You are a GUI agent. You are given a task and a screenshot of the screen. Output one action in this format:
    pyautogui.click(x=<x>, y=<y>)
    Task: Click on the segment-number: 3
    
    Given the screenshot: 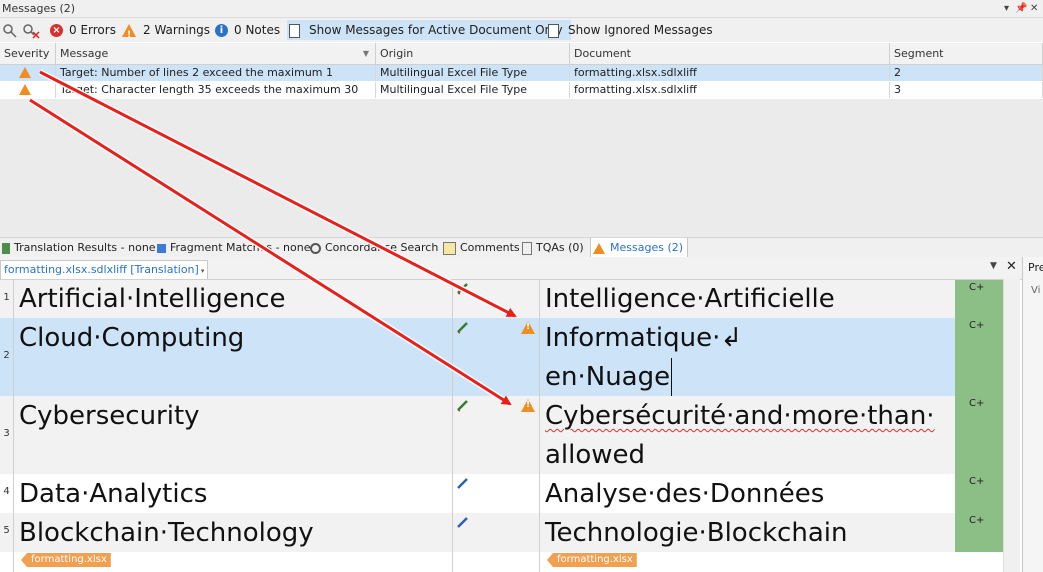 What is the action you would take?
    pyautogui.click(x=6, y=433)
    